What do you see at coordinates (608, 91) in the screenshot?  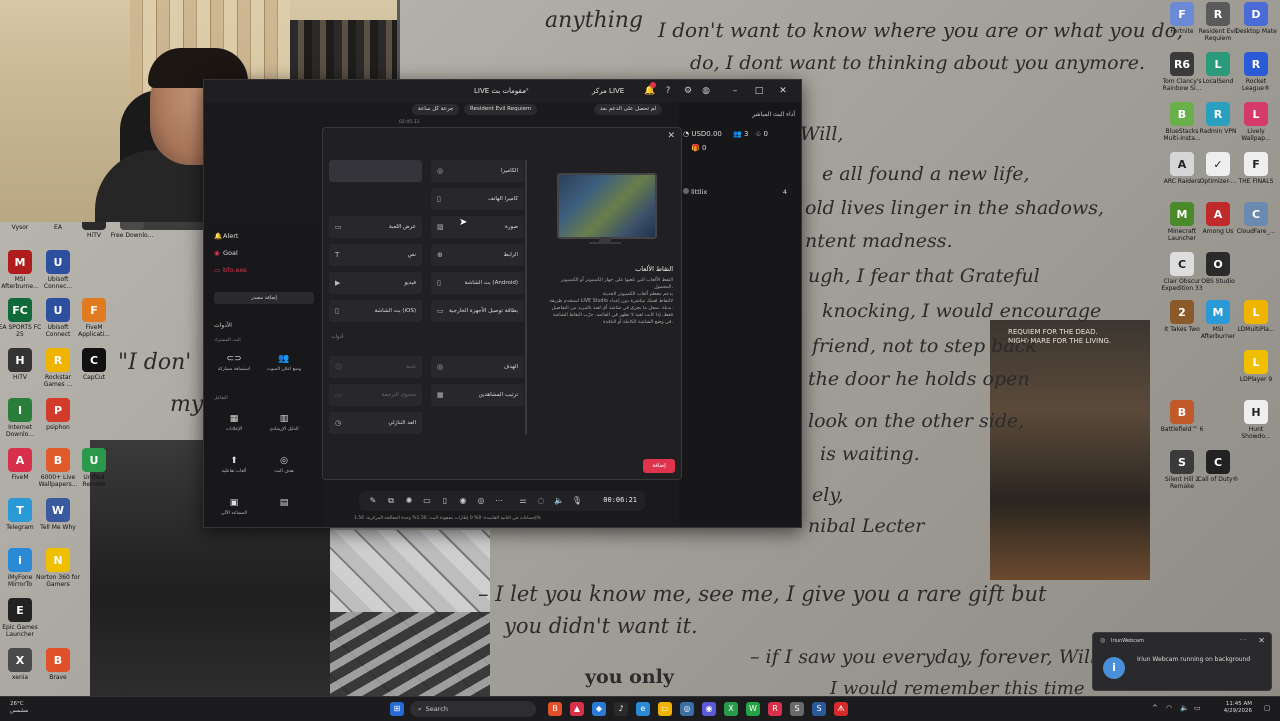 I see `live-center-link: مركز LIVE` at bounding box center [608, 91].